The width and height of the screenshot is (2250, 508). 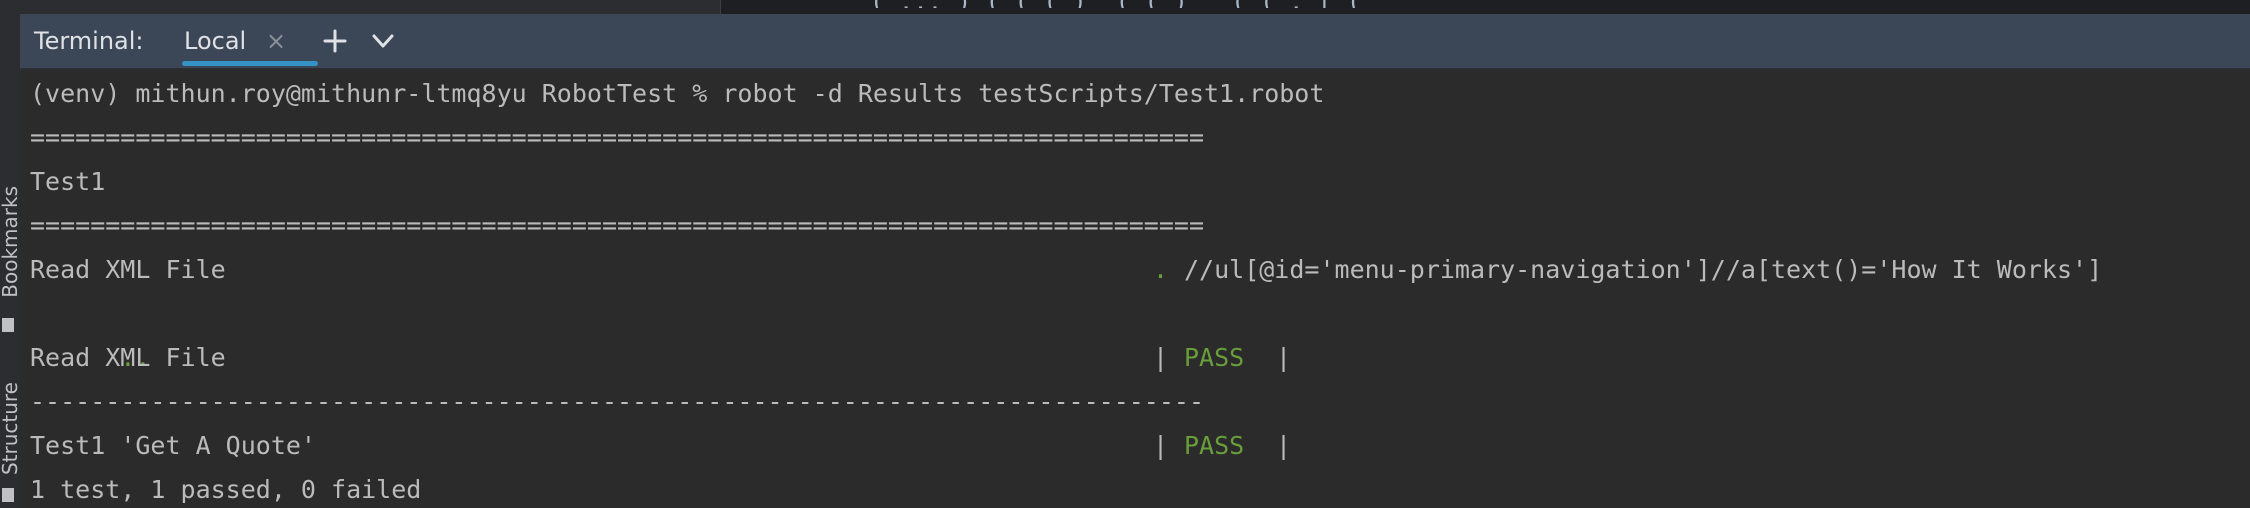 I want to click on summary-line: 1 test, 1 passed, 0 failed, so click(x=226, y=489).